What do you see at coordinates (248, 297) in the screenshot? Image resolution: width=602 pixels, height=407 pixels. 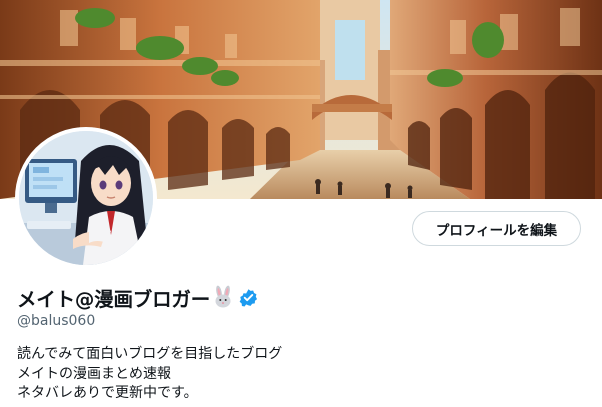 I see `verified-check-icon` at bounding box center [248, 297].